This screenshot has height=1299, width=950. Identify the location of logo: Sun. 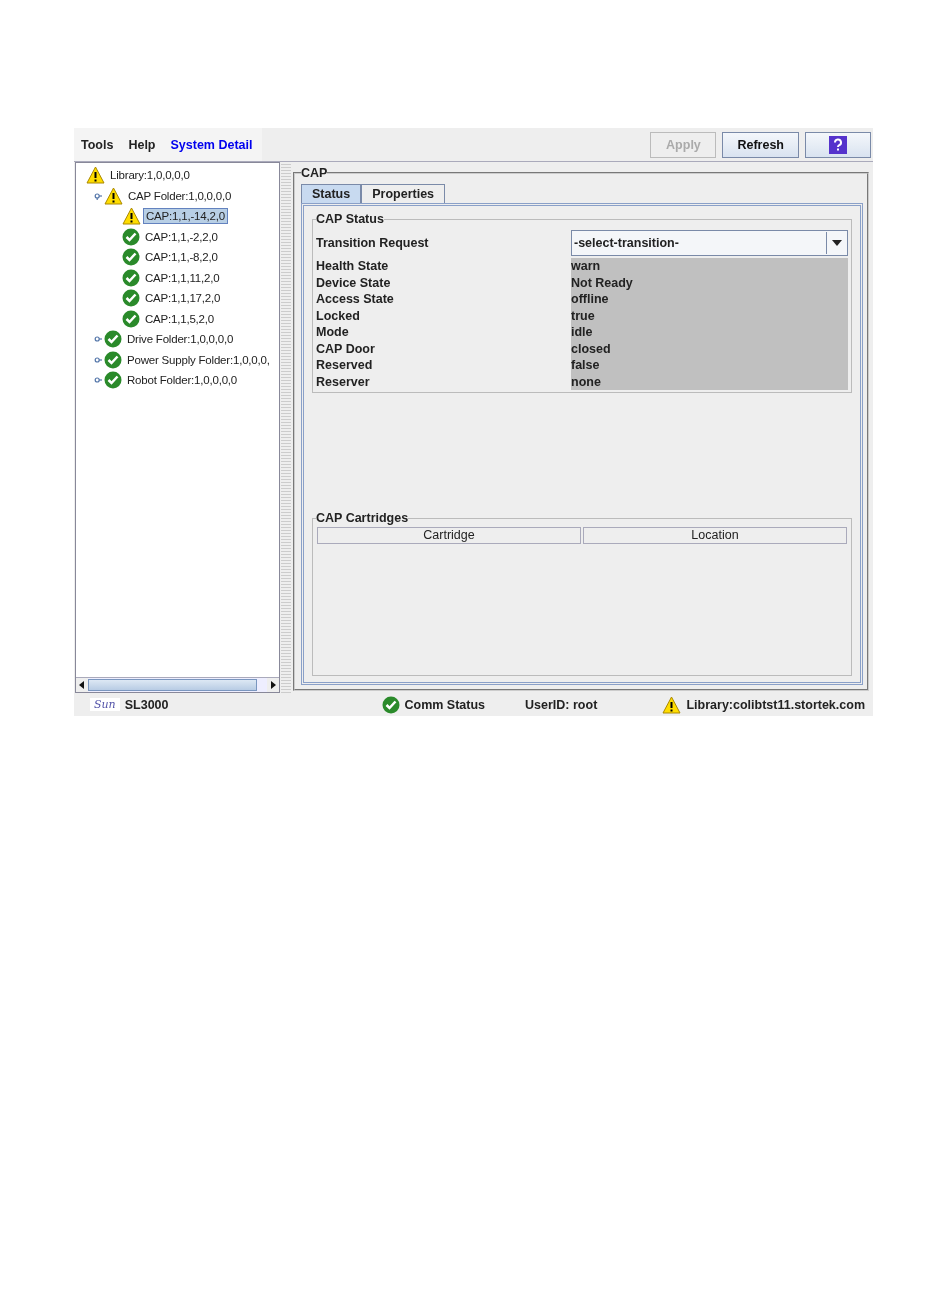
(105, 704).